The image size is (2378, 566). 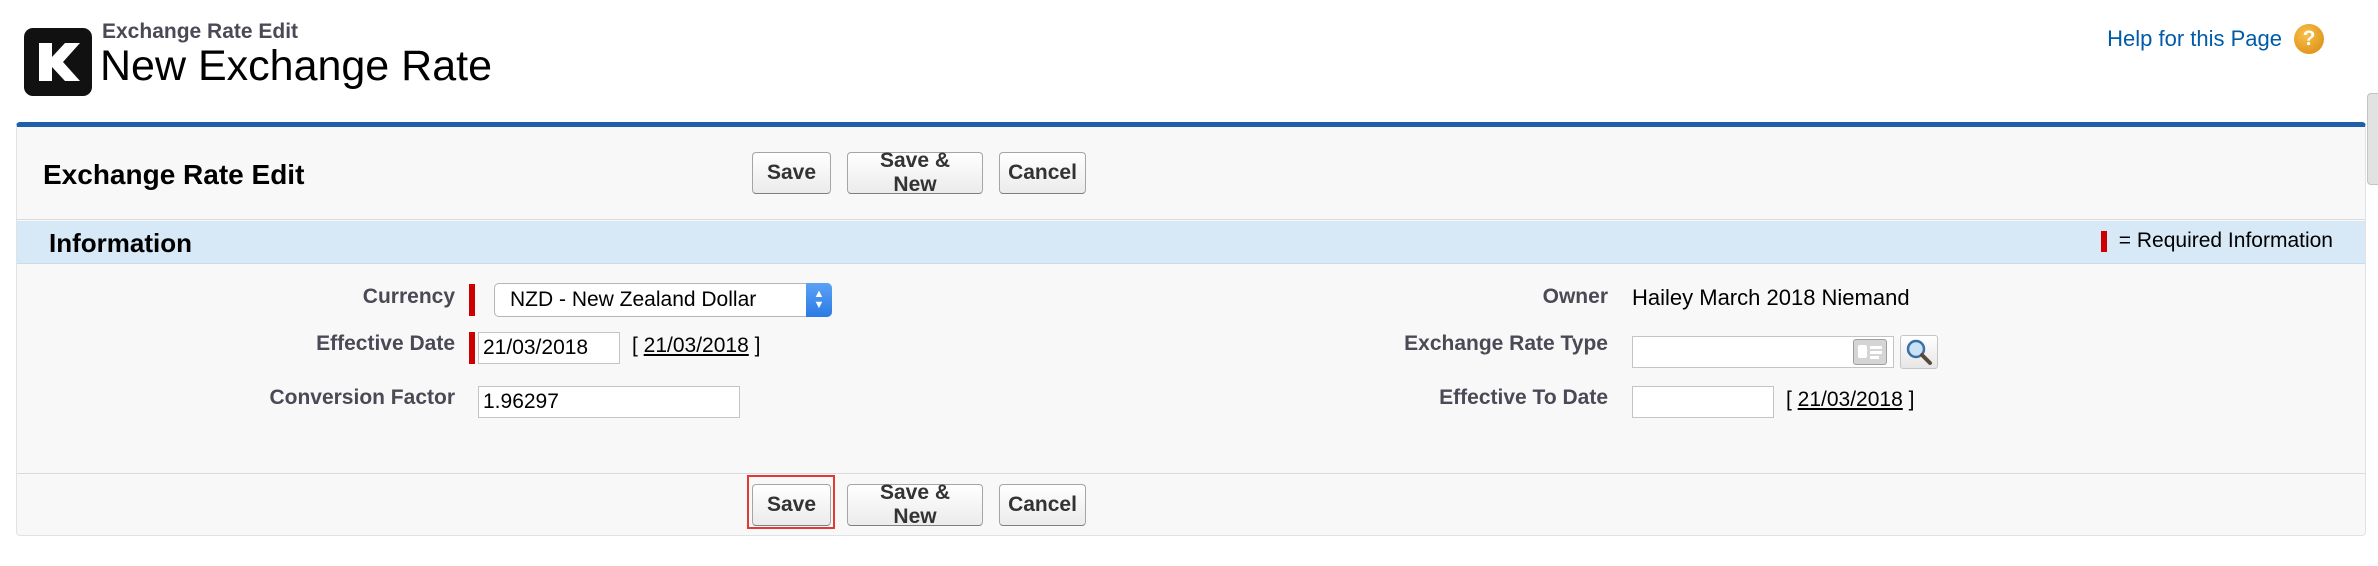 I want to click on cancel-button-bottom: Cancel, so click(x=1042, y=505).